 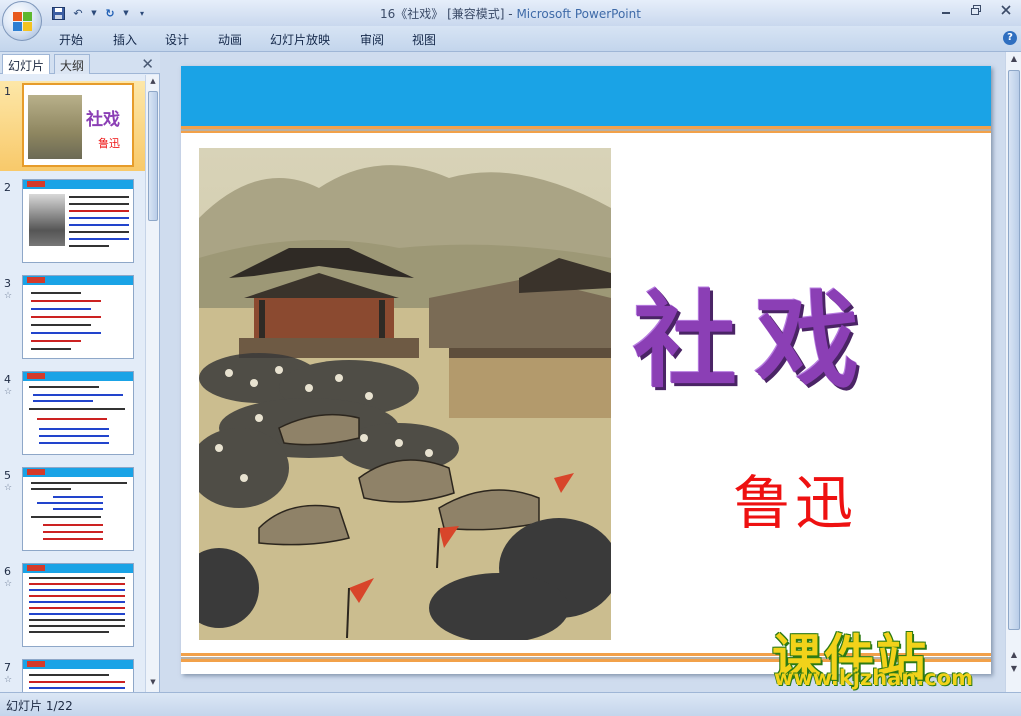 I want to click on tab-insert: 插入, so click(x=125, y=39).